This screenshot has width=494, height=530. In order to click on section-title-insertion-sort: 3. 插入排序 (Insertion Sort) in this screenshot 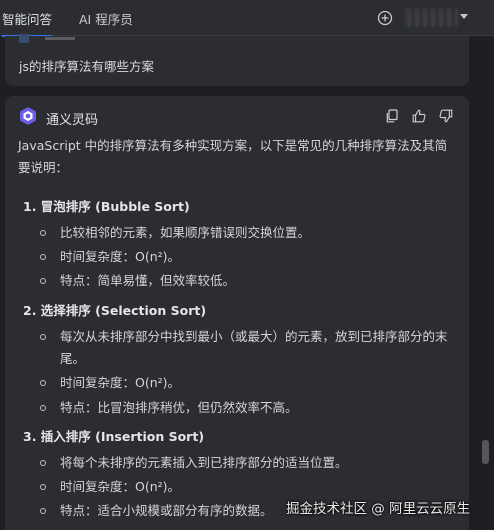, I will do `click(114, 436)`.